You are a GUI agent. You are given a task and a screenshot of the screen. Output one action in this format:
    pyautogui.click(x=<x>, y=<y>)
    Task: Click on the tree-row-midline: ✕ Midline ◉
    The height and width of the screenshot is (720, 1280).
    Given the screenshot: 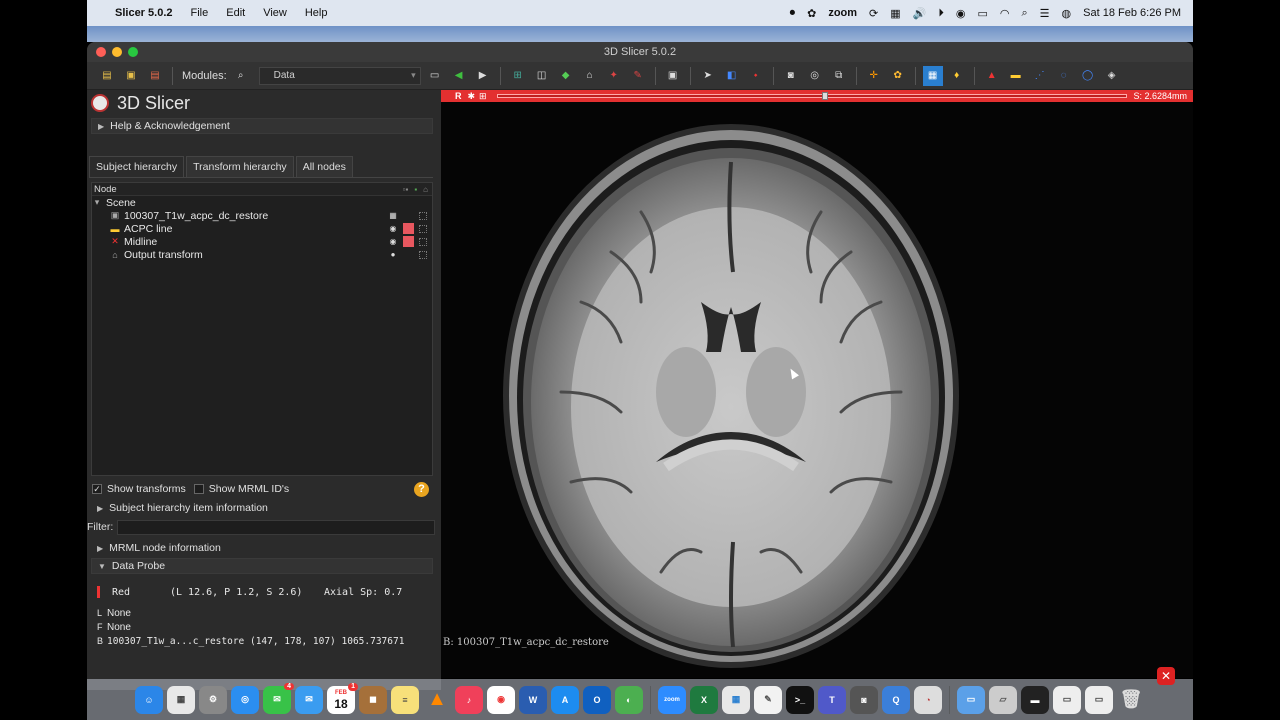 What is the action you would take?
    pyautogui.click(x=262, y=241)
    